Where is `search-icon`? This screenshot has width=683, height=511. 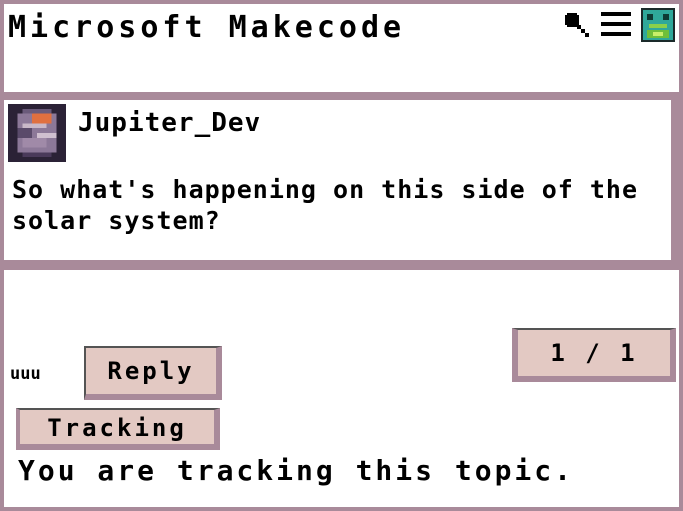 search-icon is located at coordinates (577, 25).